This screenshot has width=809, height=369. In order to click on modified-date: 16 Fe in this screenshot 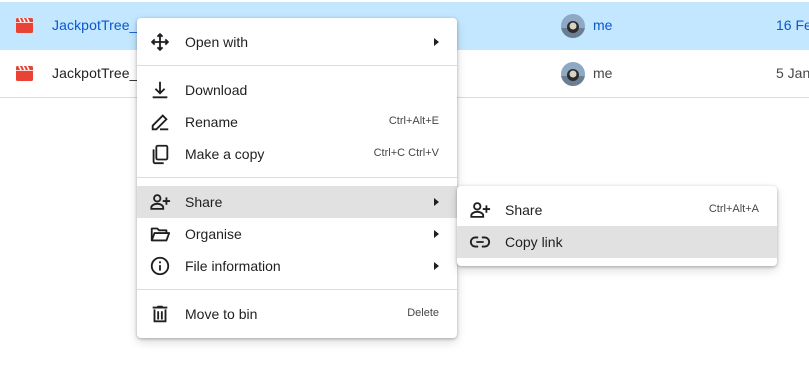, I will do `click(792, 25)`.